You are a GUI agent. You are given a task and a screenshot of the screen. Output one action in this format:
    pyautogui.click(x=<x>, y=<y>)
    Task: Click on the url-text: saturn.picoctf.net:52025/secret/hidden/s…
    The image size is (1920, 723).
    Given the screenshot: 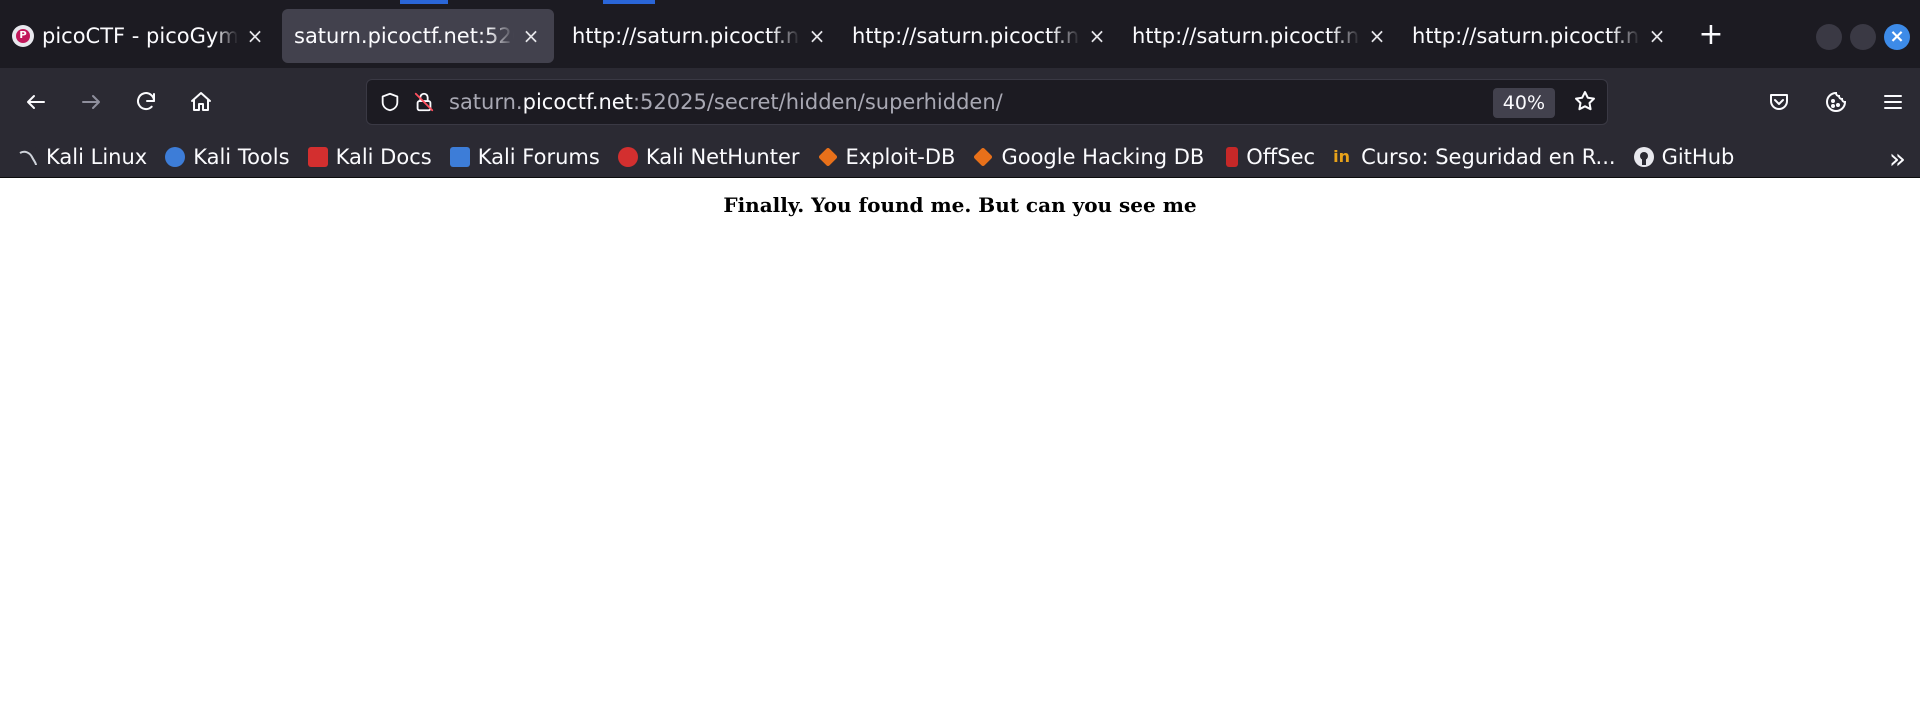 What is the action you would take?
    pyautogui.click(x=726, y=102)
    